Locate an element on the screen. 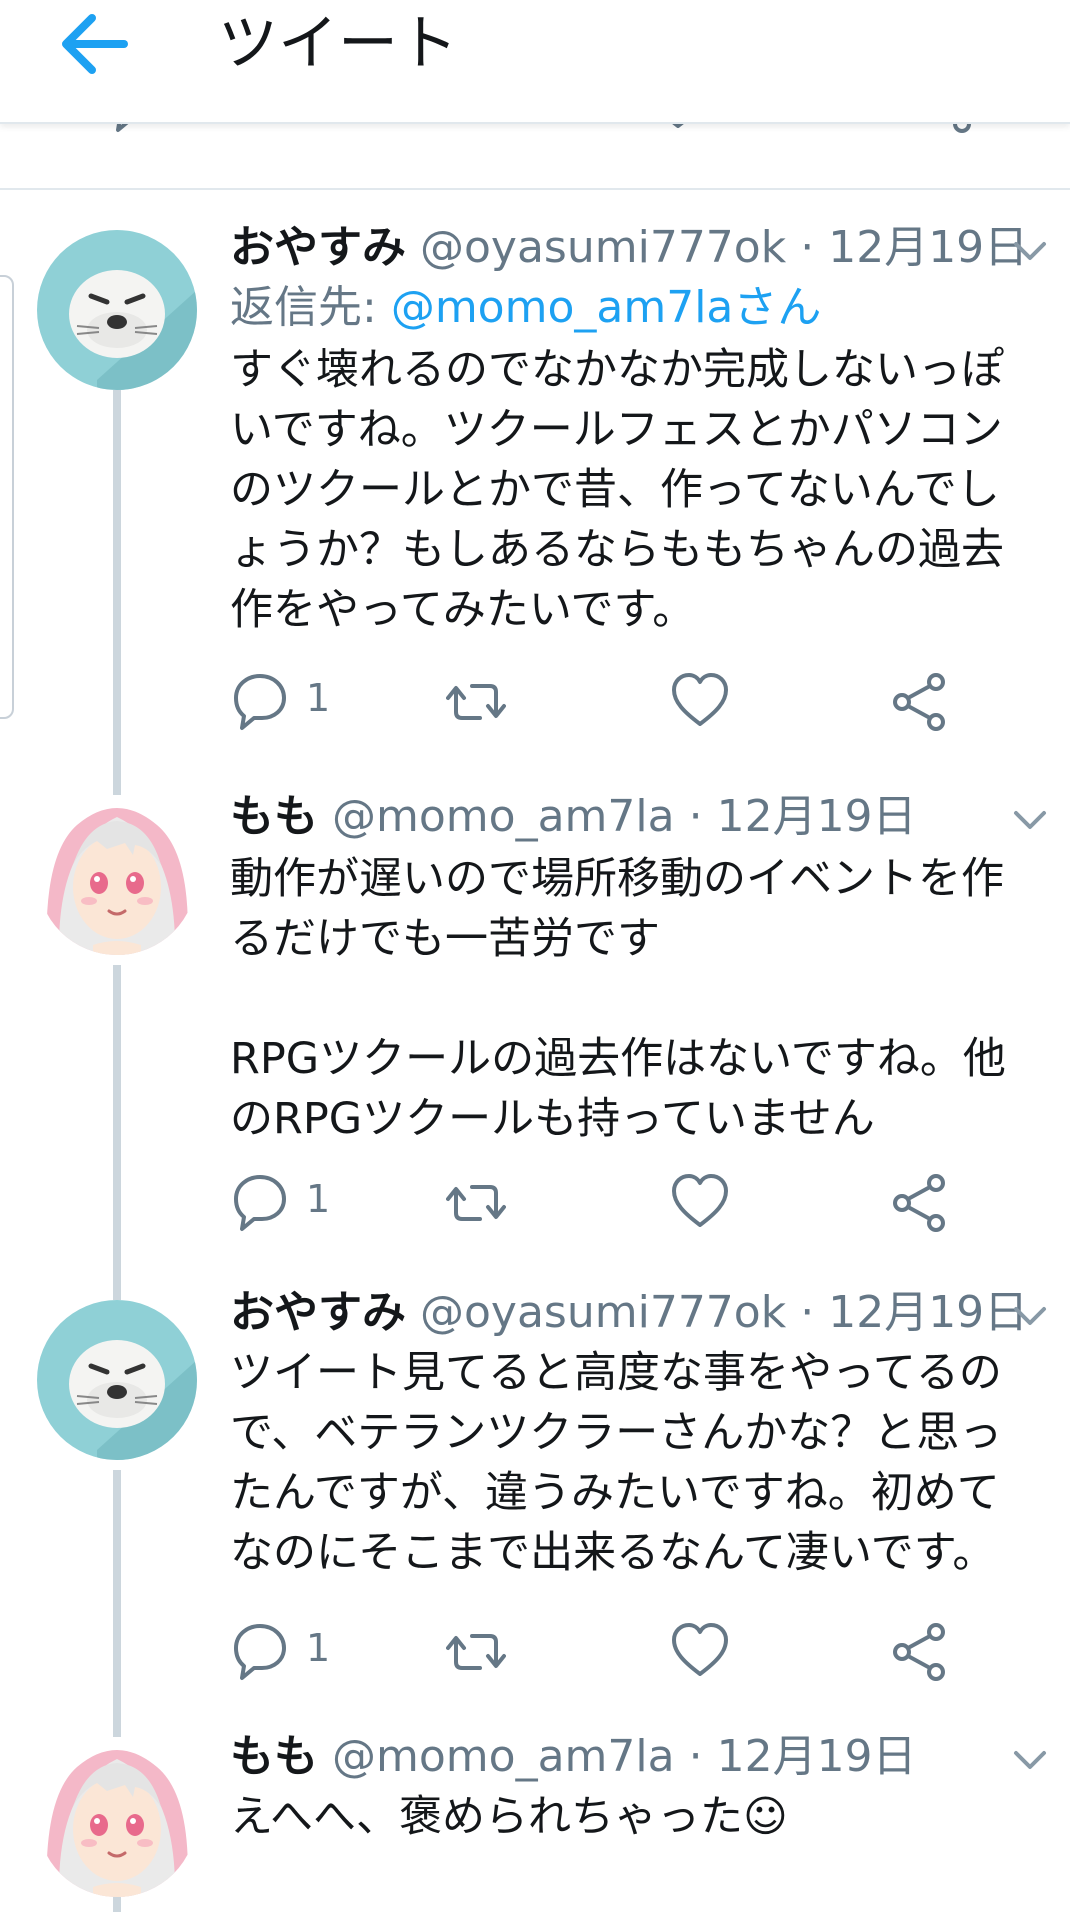 Image resolution: width=1070 pixels, height=1912 pixels. top-bar: ツイート is located at coordinates (535, 62).